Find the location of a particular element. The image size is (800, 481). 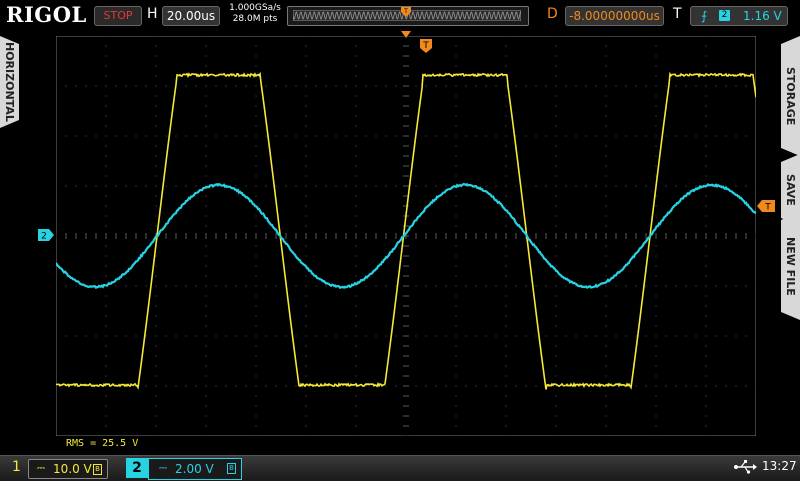

ch2-ground-marker: 2 is located at coordinates (46, 235).